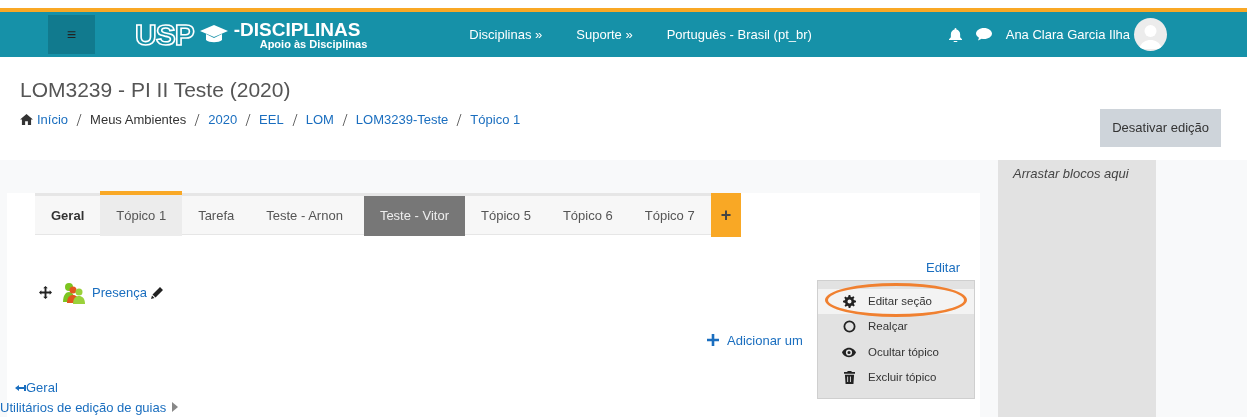 The height and width of the screenshot is (417, 1247). What do you see at coordinates (604, 34) in the screenshot?
I see `nav-link: Suporte »` at bounding box center [604, 34].